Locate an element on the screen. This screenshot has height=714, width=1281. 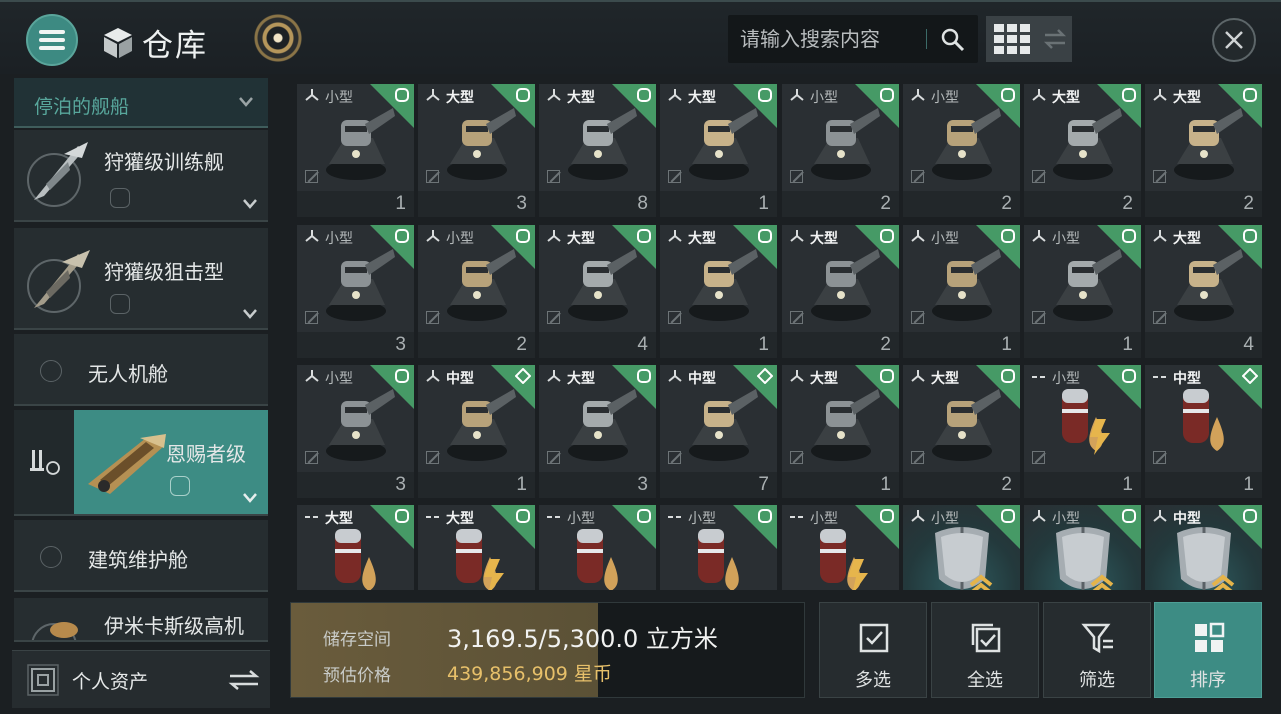
docked-ships-dropdown: 停泊的舰船 is located at coordinates (141, 103).